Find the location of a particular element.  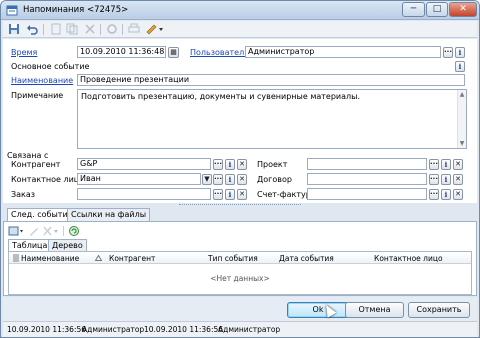

user-label: Пользователь is located at coordinates (219, 52).